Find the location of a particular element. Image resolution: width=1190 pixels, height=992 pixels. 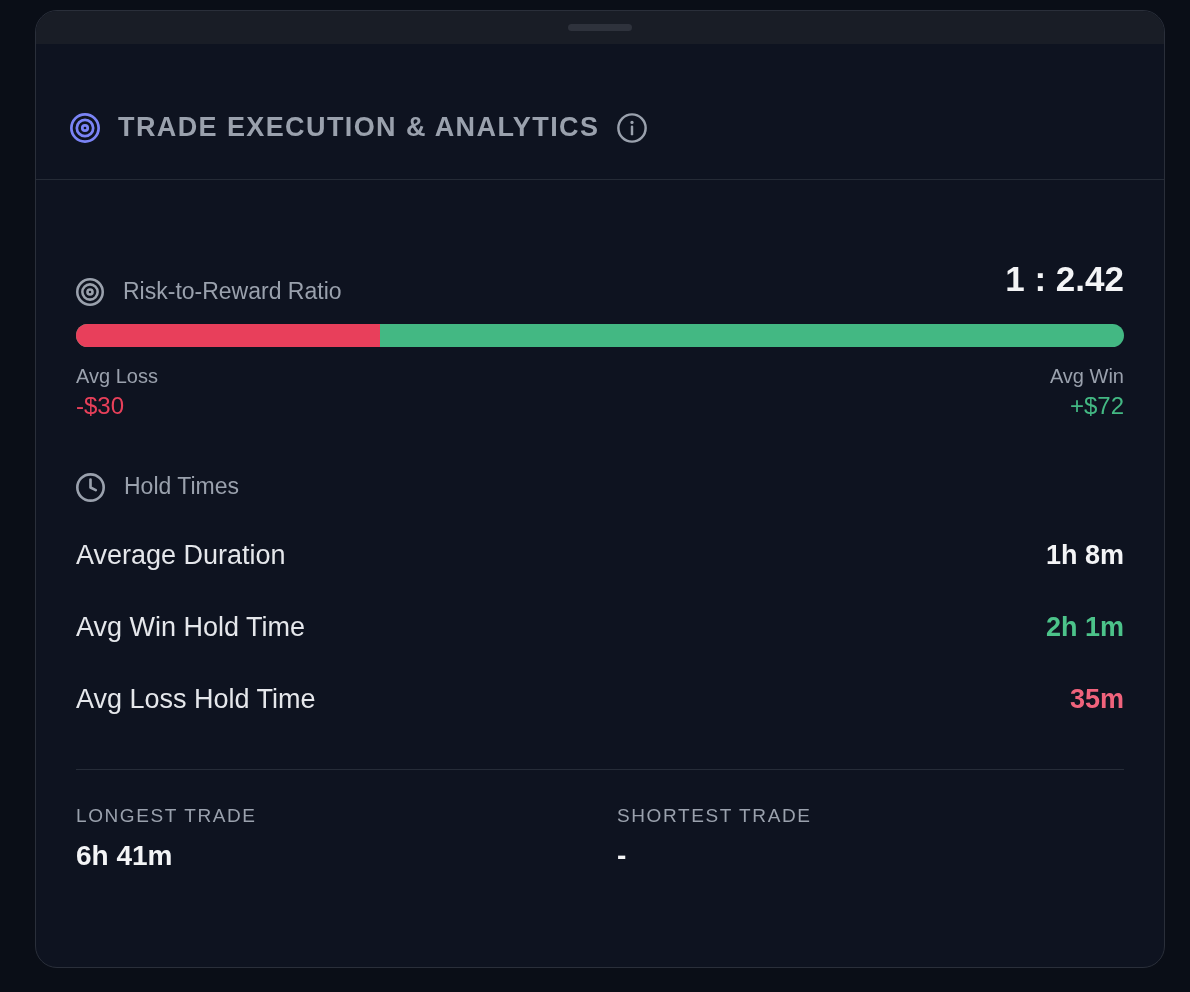

legend-label: Avg Win is located at coordinates (1086, 376).